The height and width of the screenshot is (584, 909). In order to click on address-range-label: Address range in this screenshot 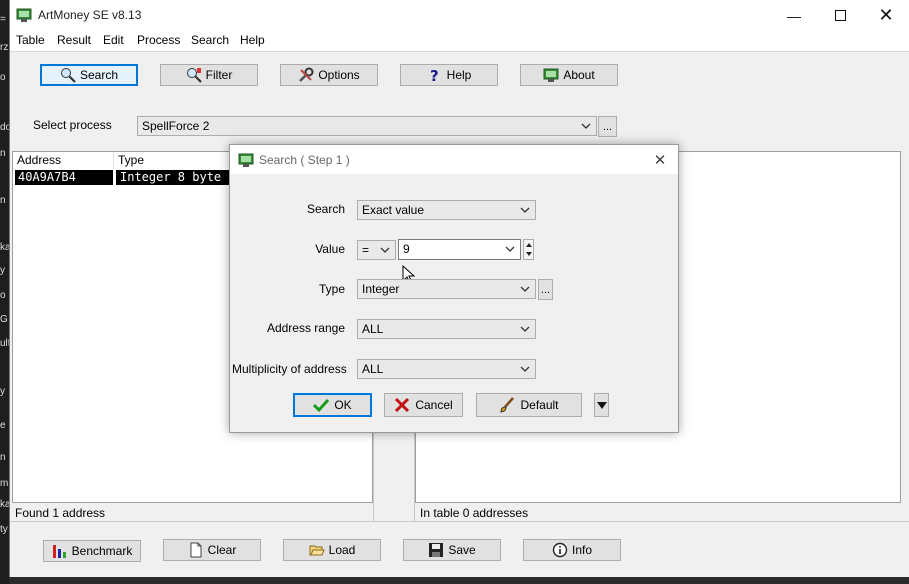, I will do `click(305, 328)`.